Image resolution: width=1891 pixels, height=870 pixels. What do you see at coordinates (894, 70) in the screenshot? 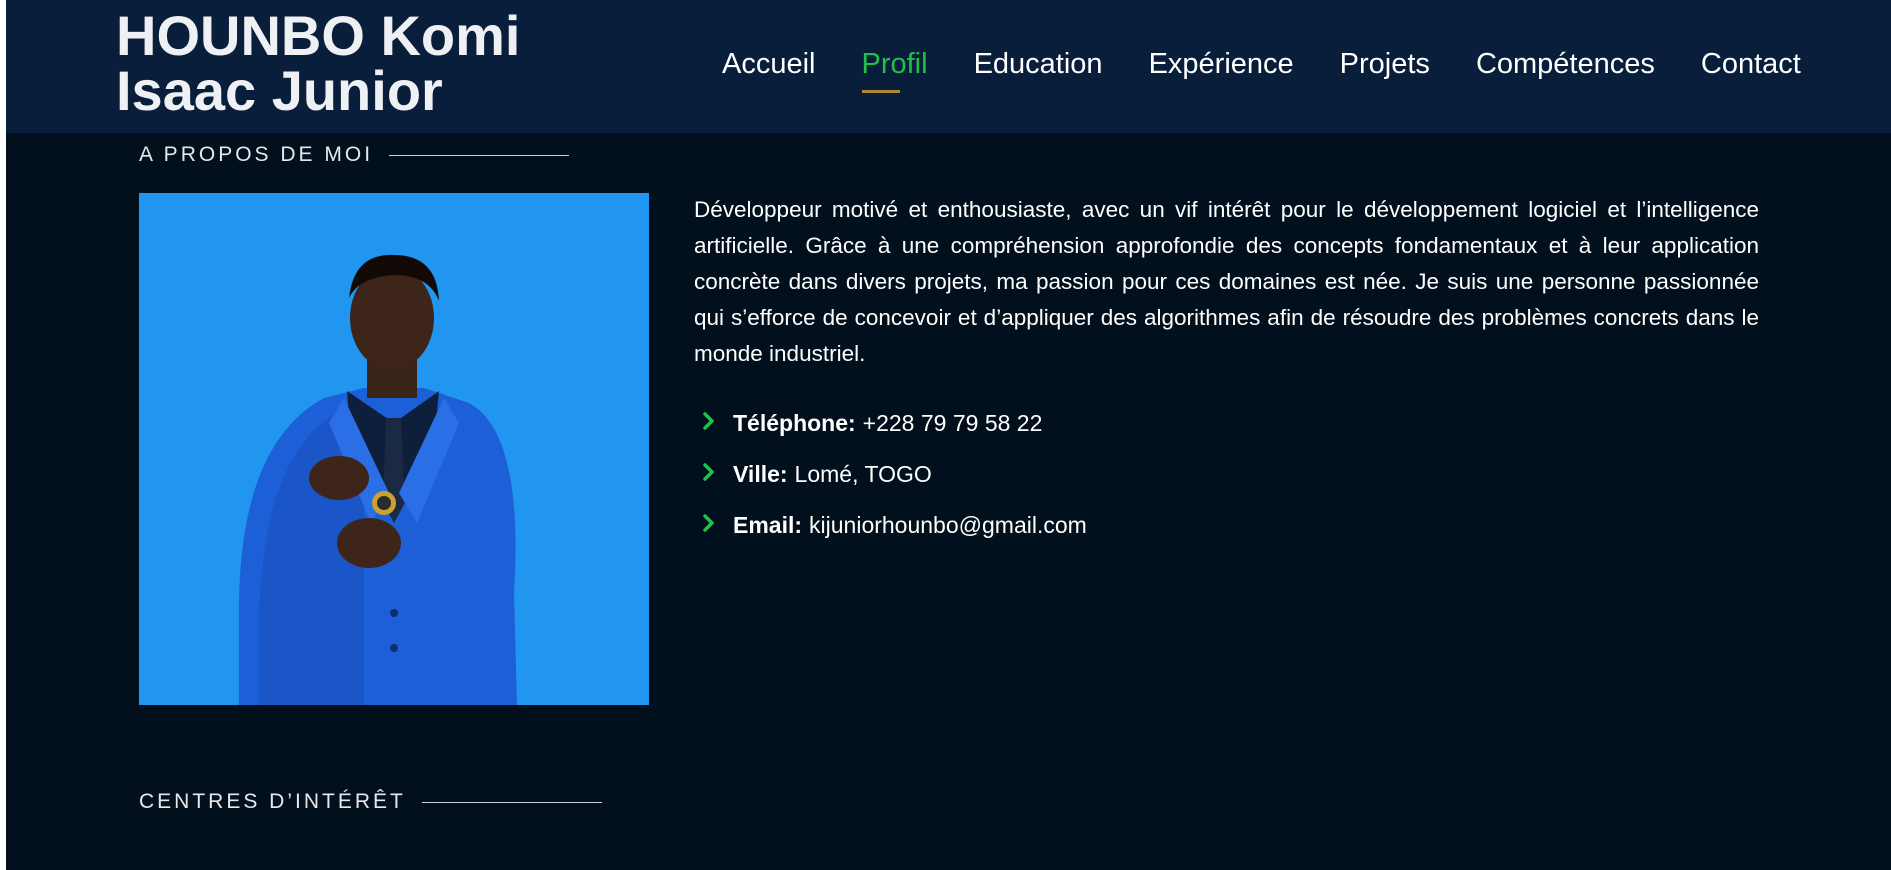
I see `nav-item-profil: Profil` at bounding box center [894, 70].